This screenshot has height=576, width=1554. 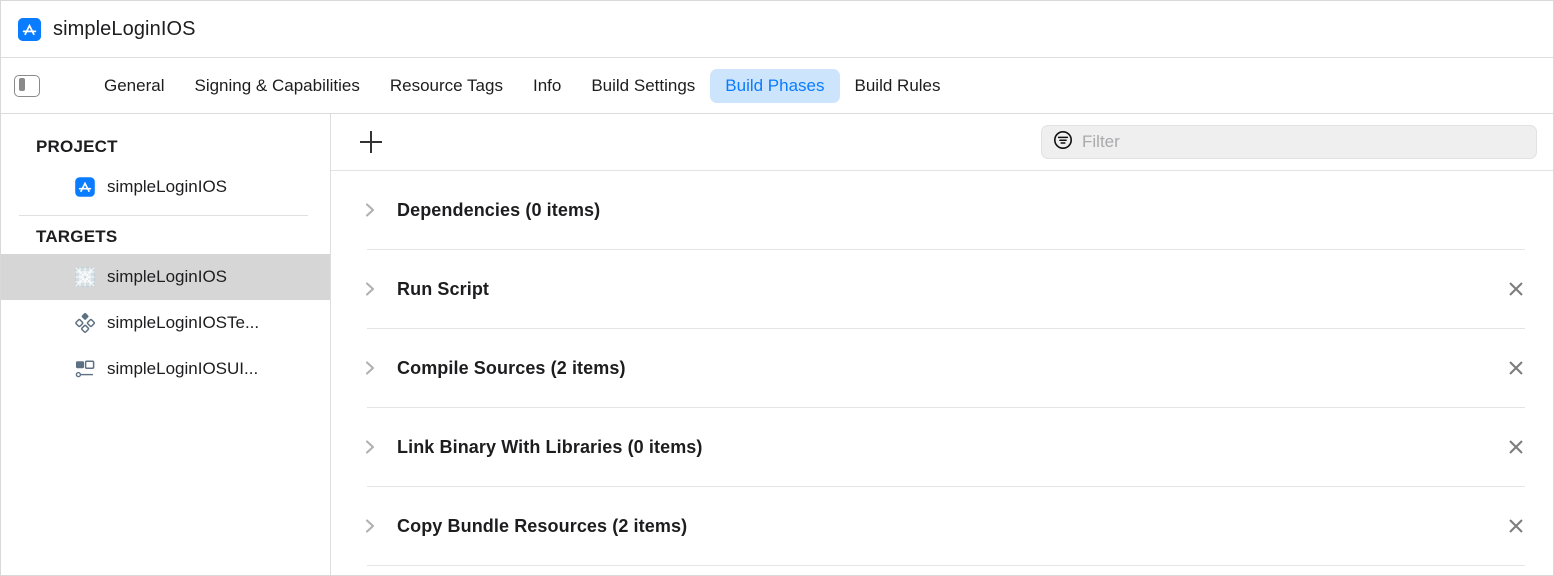 What do you see at coordinates (898, 86) in the screenshot?
I see `tab-build-rules: Build Rules` at bounding box center [898, 86].